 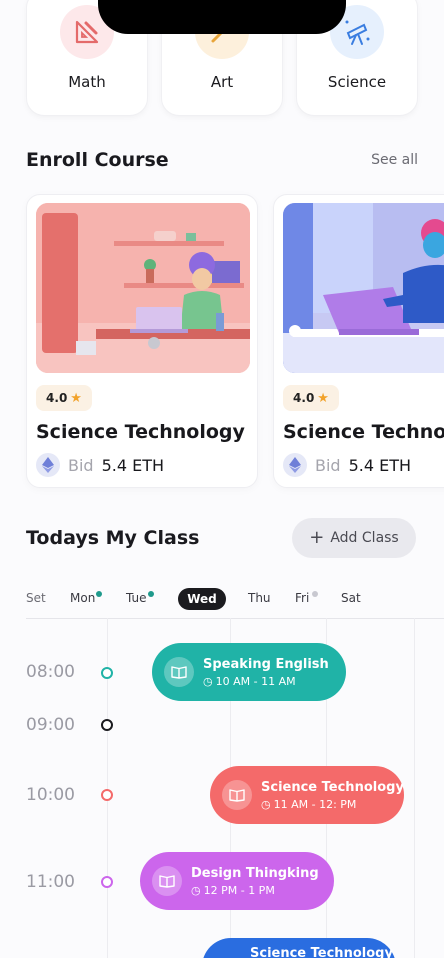 I want to click on see-all-link: See all, so click(x=394, y=160).